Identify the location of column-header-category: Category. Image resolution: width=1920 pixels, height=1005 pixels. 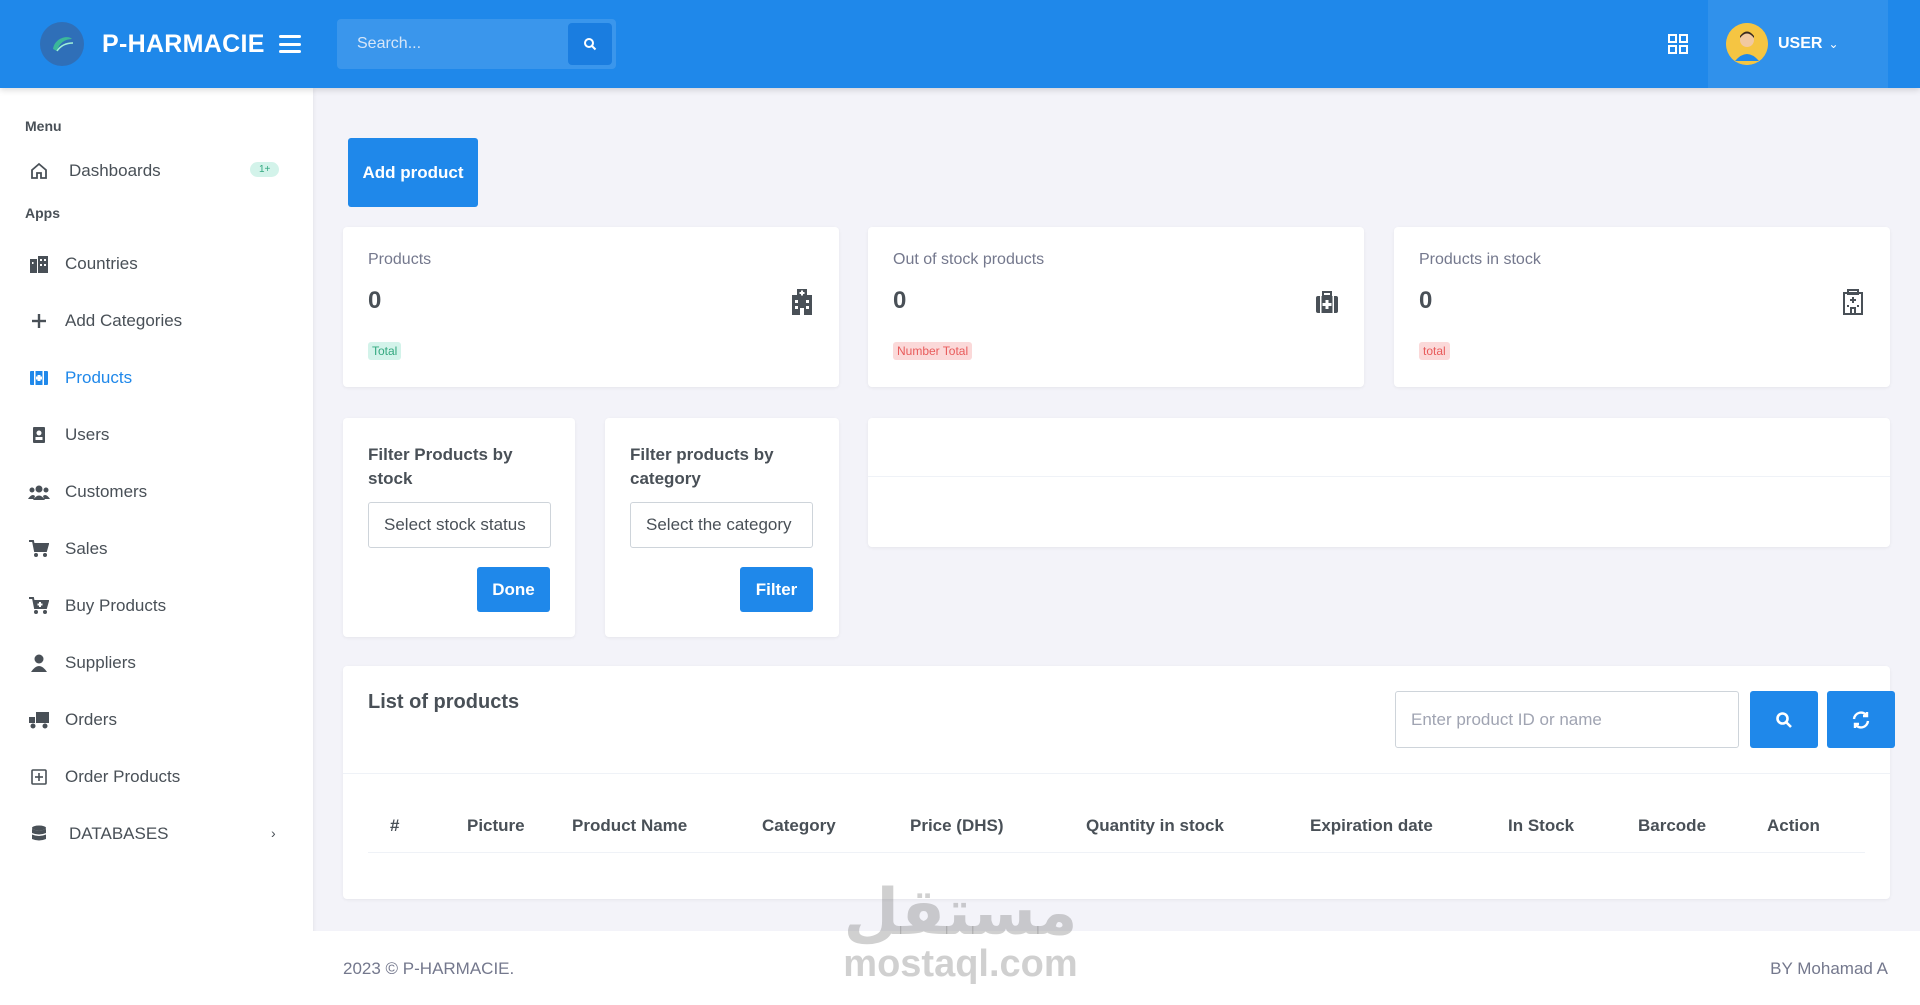
(799, 826).